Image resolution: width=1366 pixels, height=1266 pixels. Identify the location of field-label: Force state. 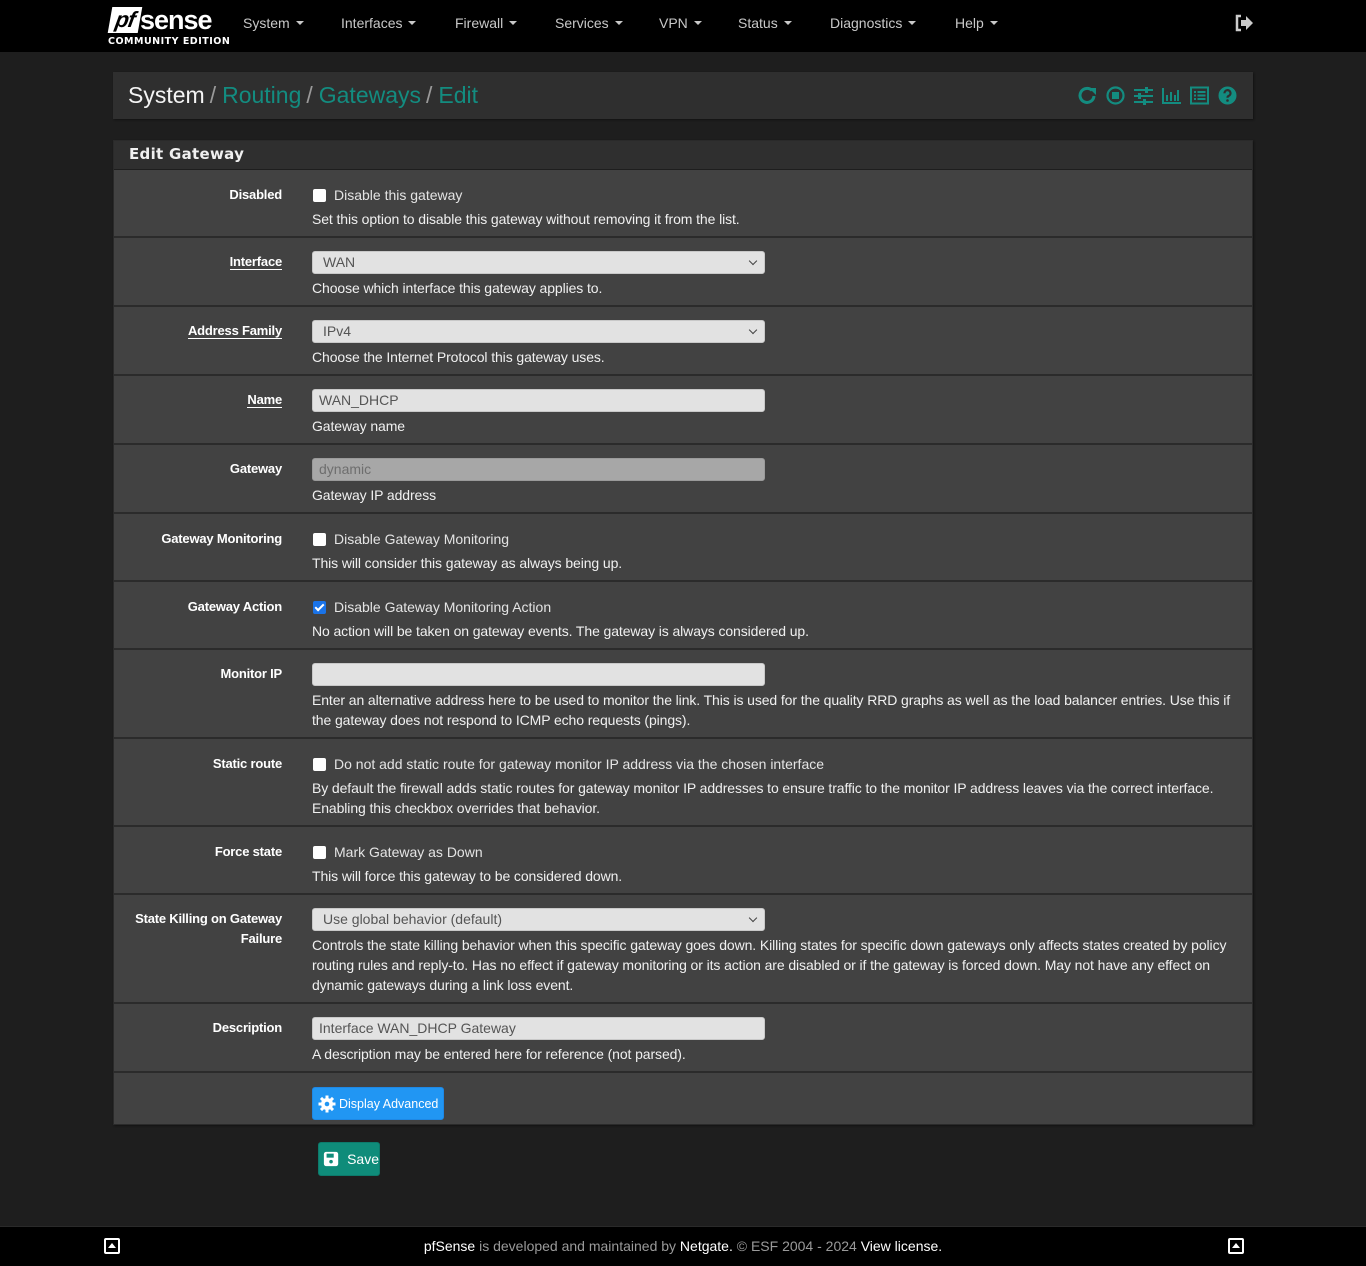
(248, 851).